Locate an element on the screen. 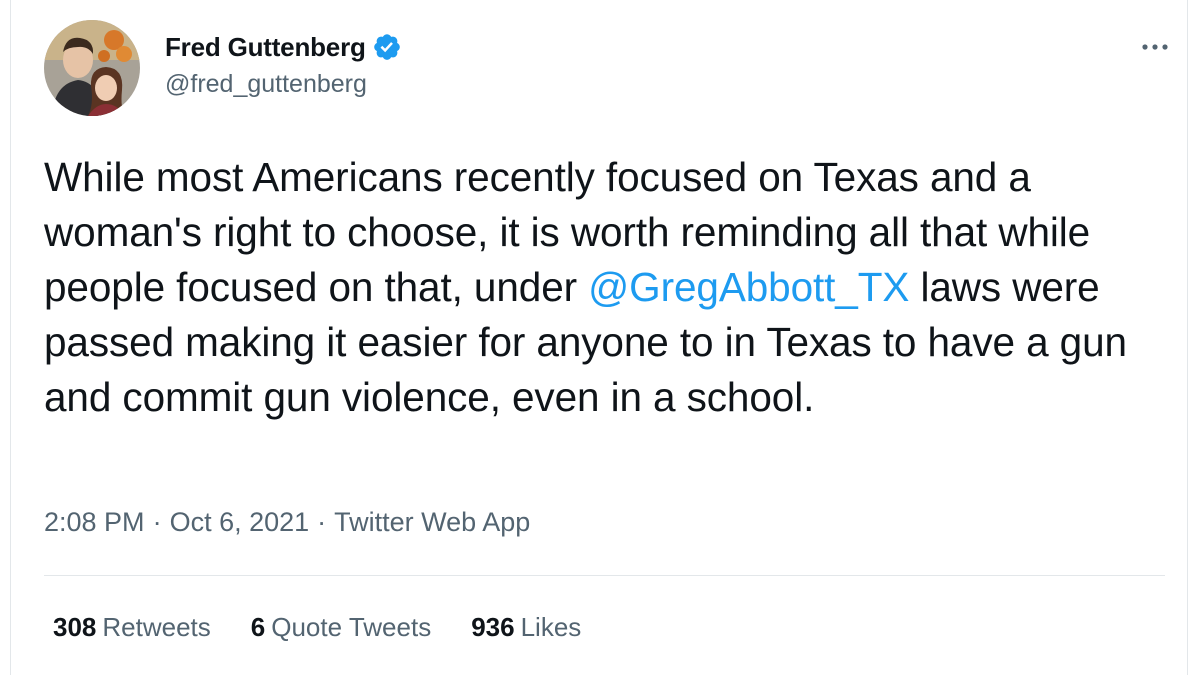  retweets-count: 308 is located at coordinates (75, 627).